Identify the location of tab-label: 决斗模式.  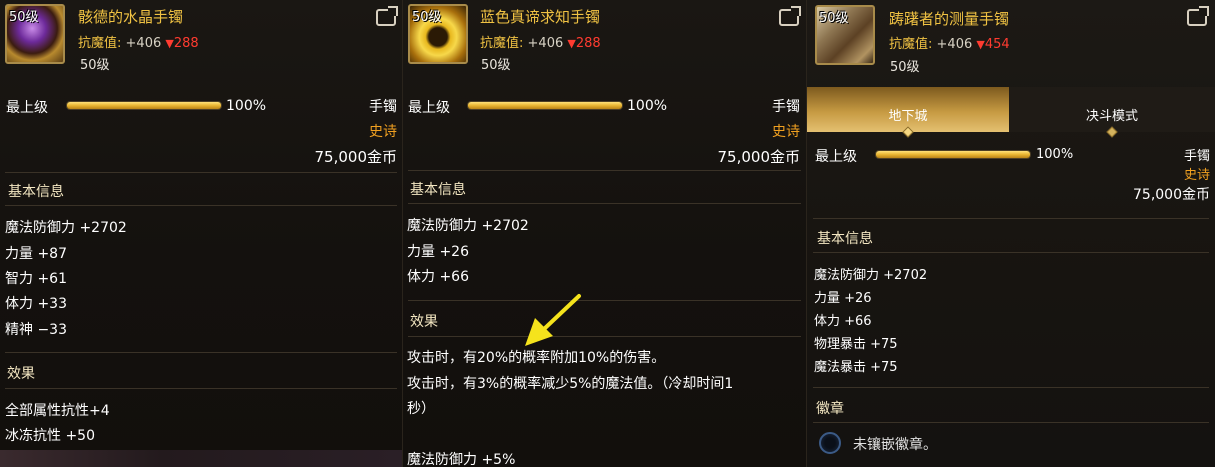
(1111, 116).